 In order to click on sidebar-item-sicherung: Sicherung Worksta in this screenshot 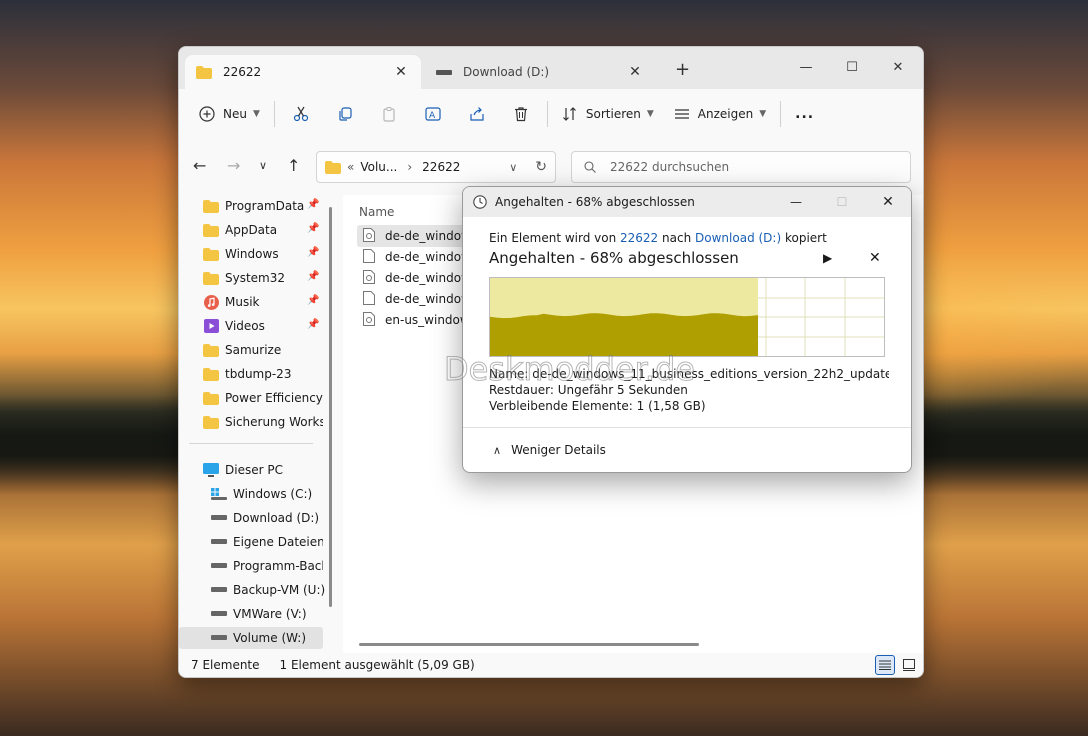, I will do `click(263, 422)`.